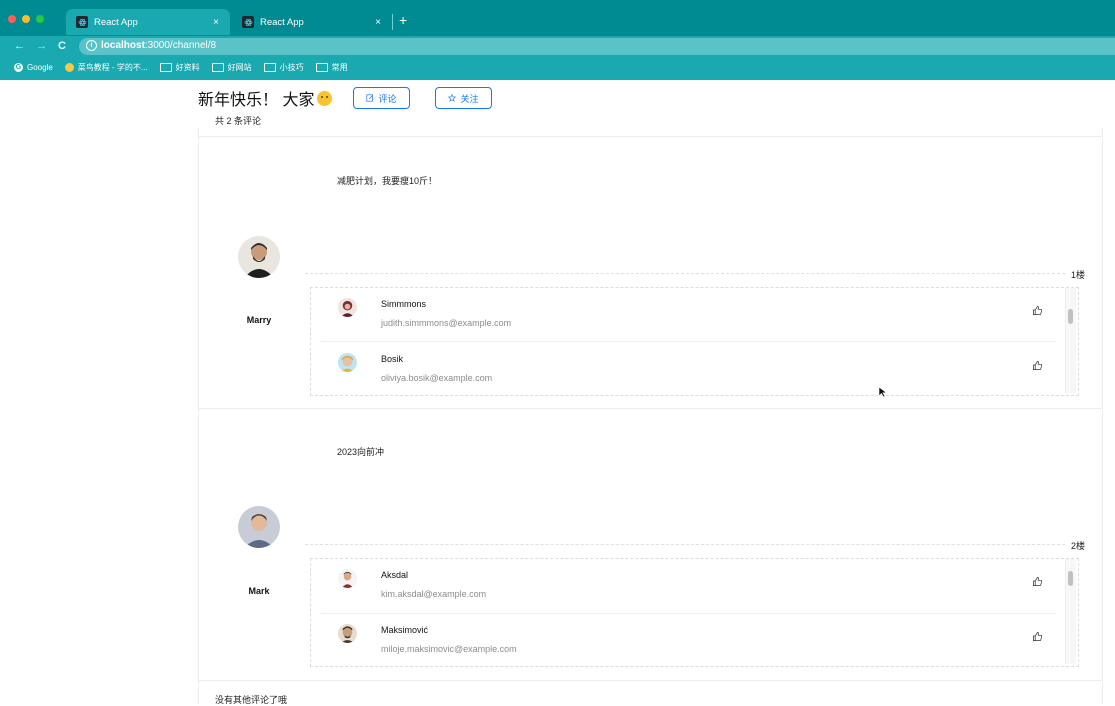  Describe the element at coordinates (259, 591) in the screenshot. I see `comment-username: Mark` at that location.